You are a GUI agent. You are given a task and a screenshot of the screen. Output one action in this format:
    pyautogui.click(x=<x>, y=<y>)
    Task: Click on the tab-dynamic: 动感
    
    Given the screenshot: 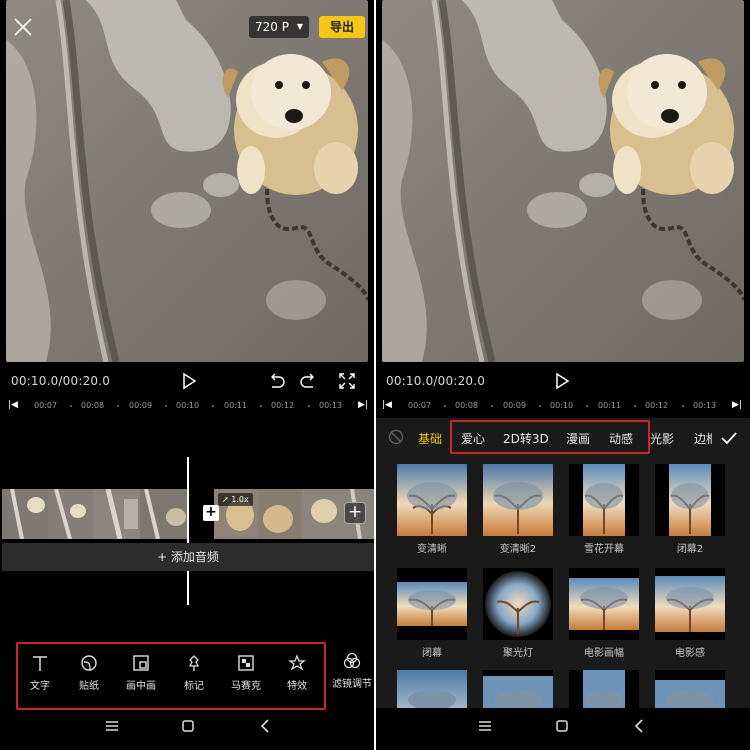 What is the action you would take?
    pyautogui.click(x=621, y=438)
    